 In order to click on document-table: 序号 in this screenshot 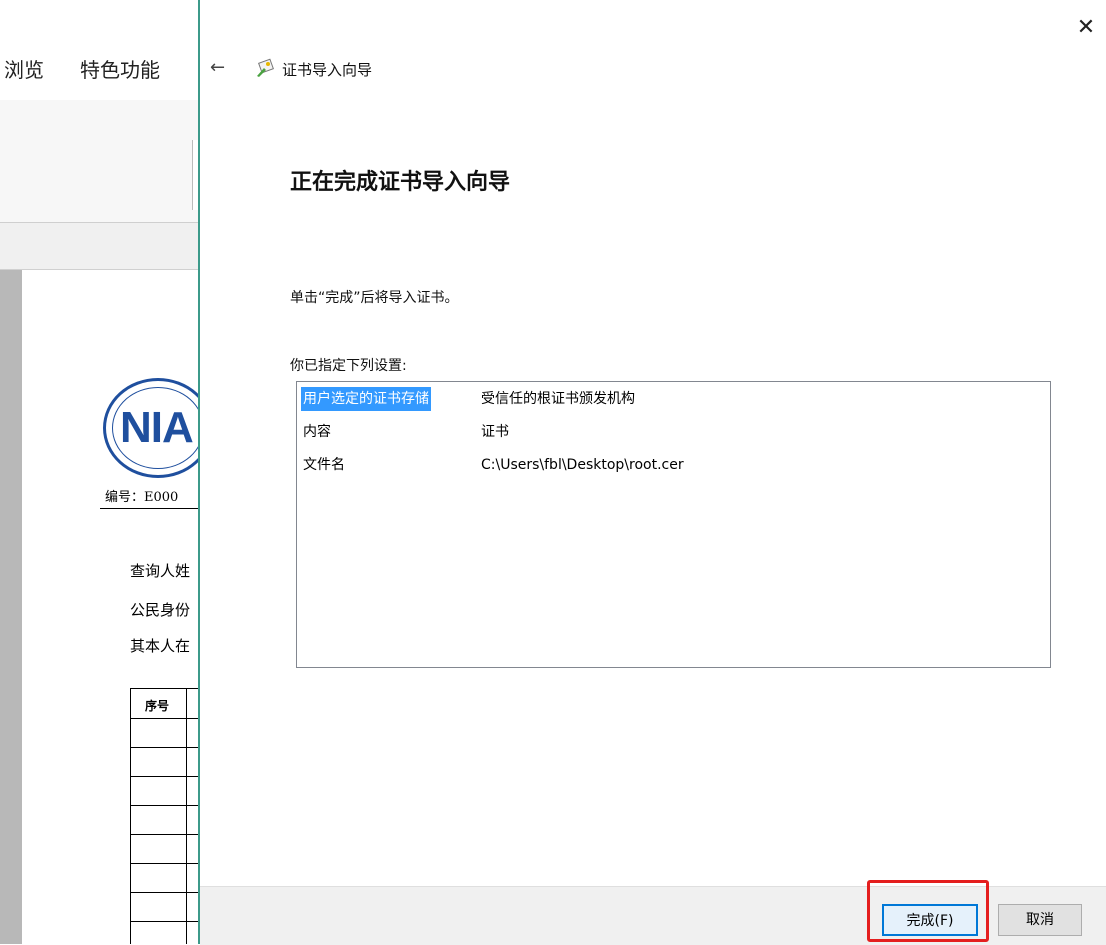, I will do `click(165, 816)`.